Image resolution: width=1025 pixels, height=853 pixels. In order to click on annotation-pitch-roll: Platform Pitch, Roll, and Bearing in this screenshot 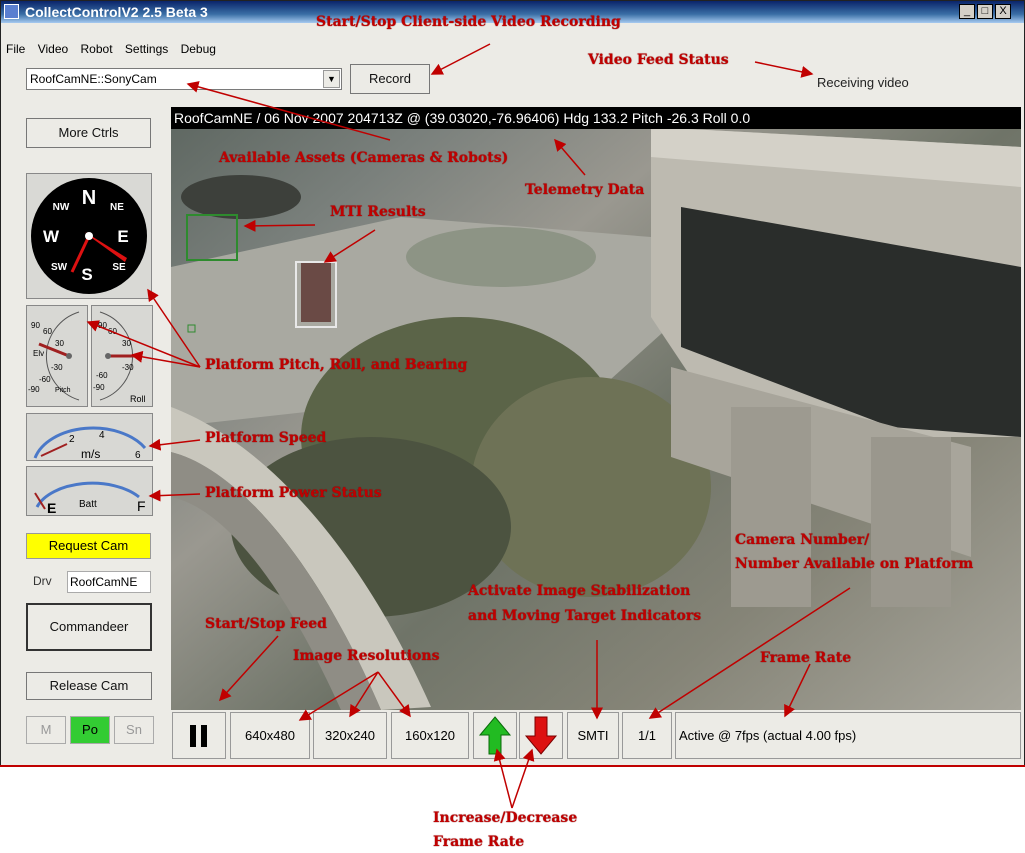, I will do `click(336, 365)`.